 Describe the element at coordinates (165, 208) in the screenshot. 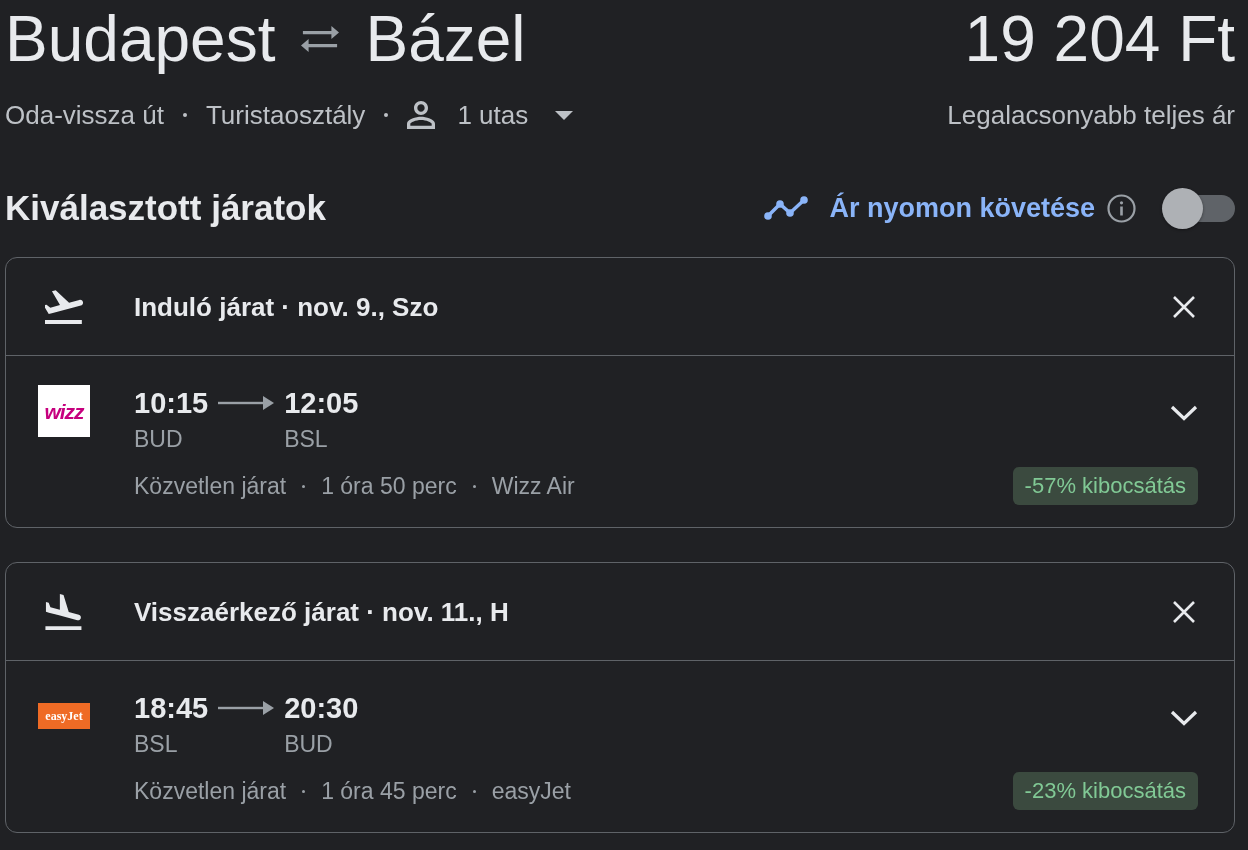

I see `section-title: Kiválasztott járatok` at that location.